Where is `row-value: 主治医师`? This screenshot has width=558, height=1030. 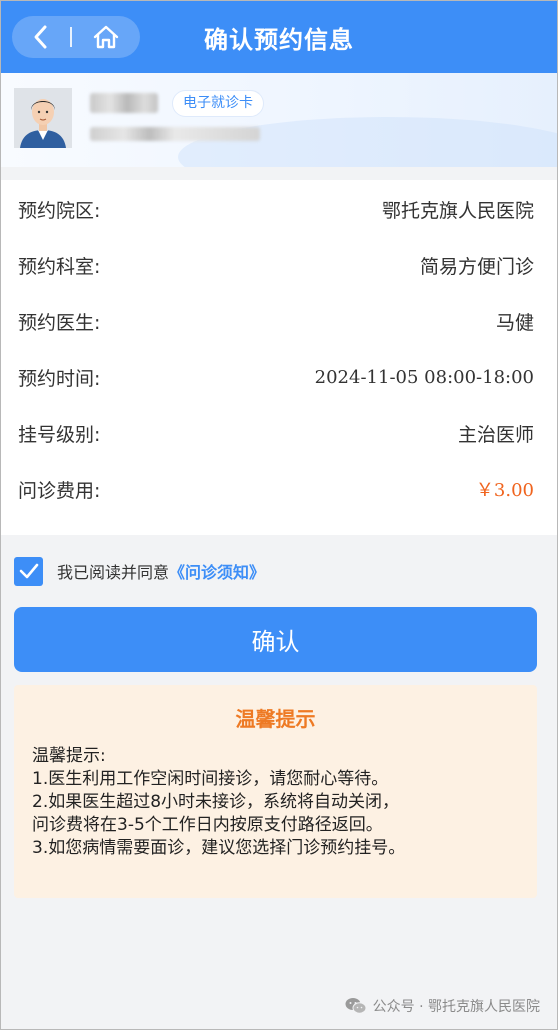
row-value: 主治医师 is located at coordinates (495, 434).